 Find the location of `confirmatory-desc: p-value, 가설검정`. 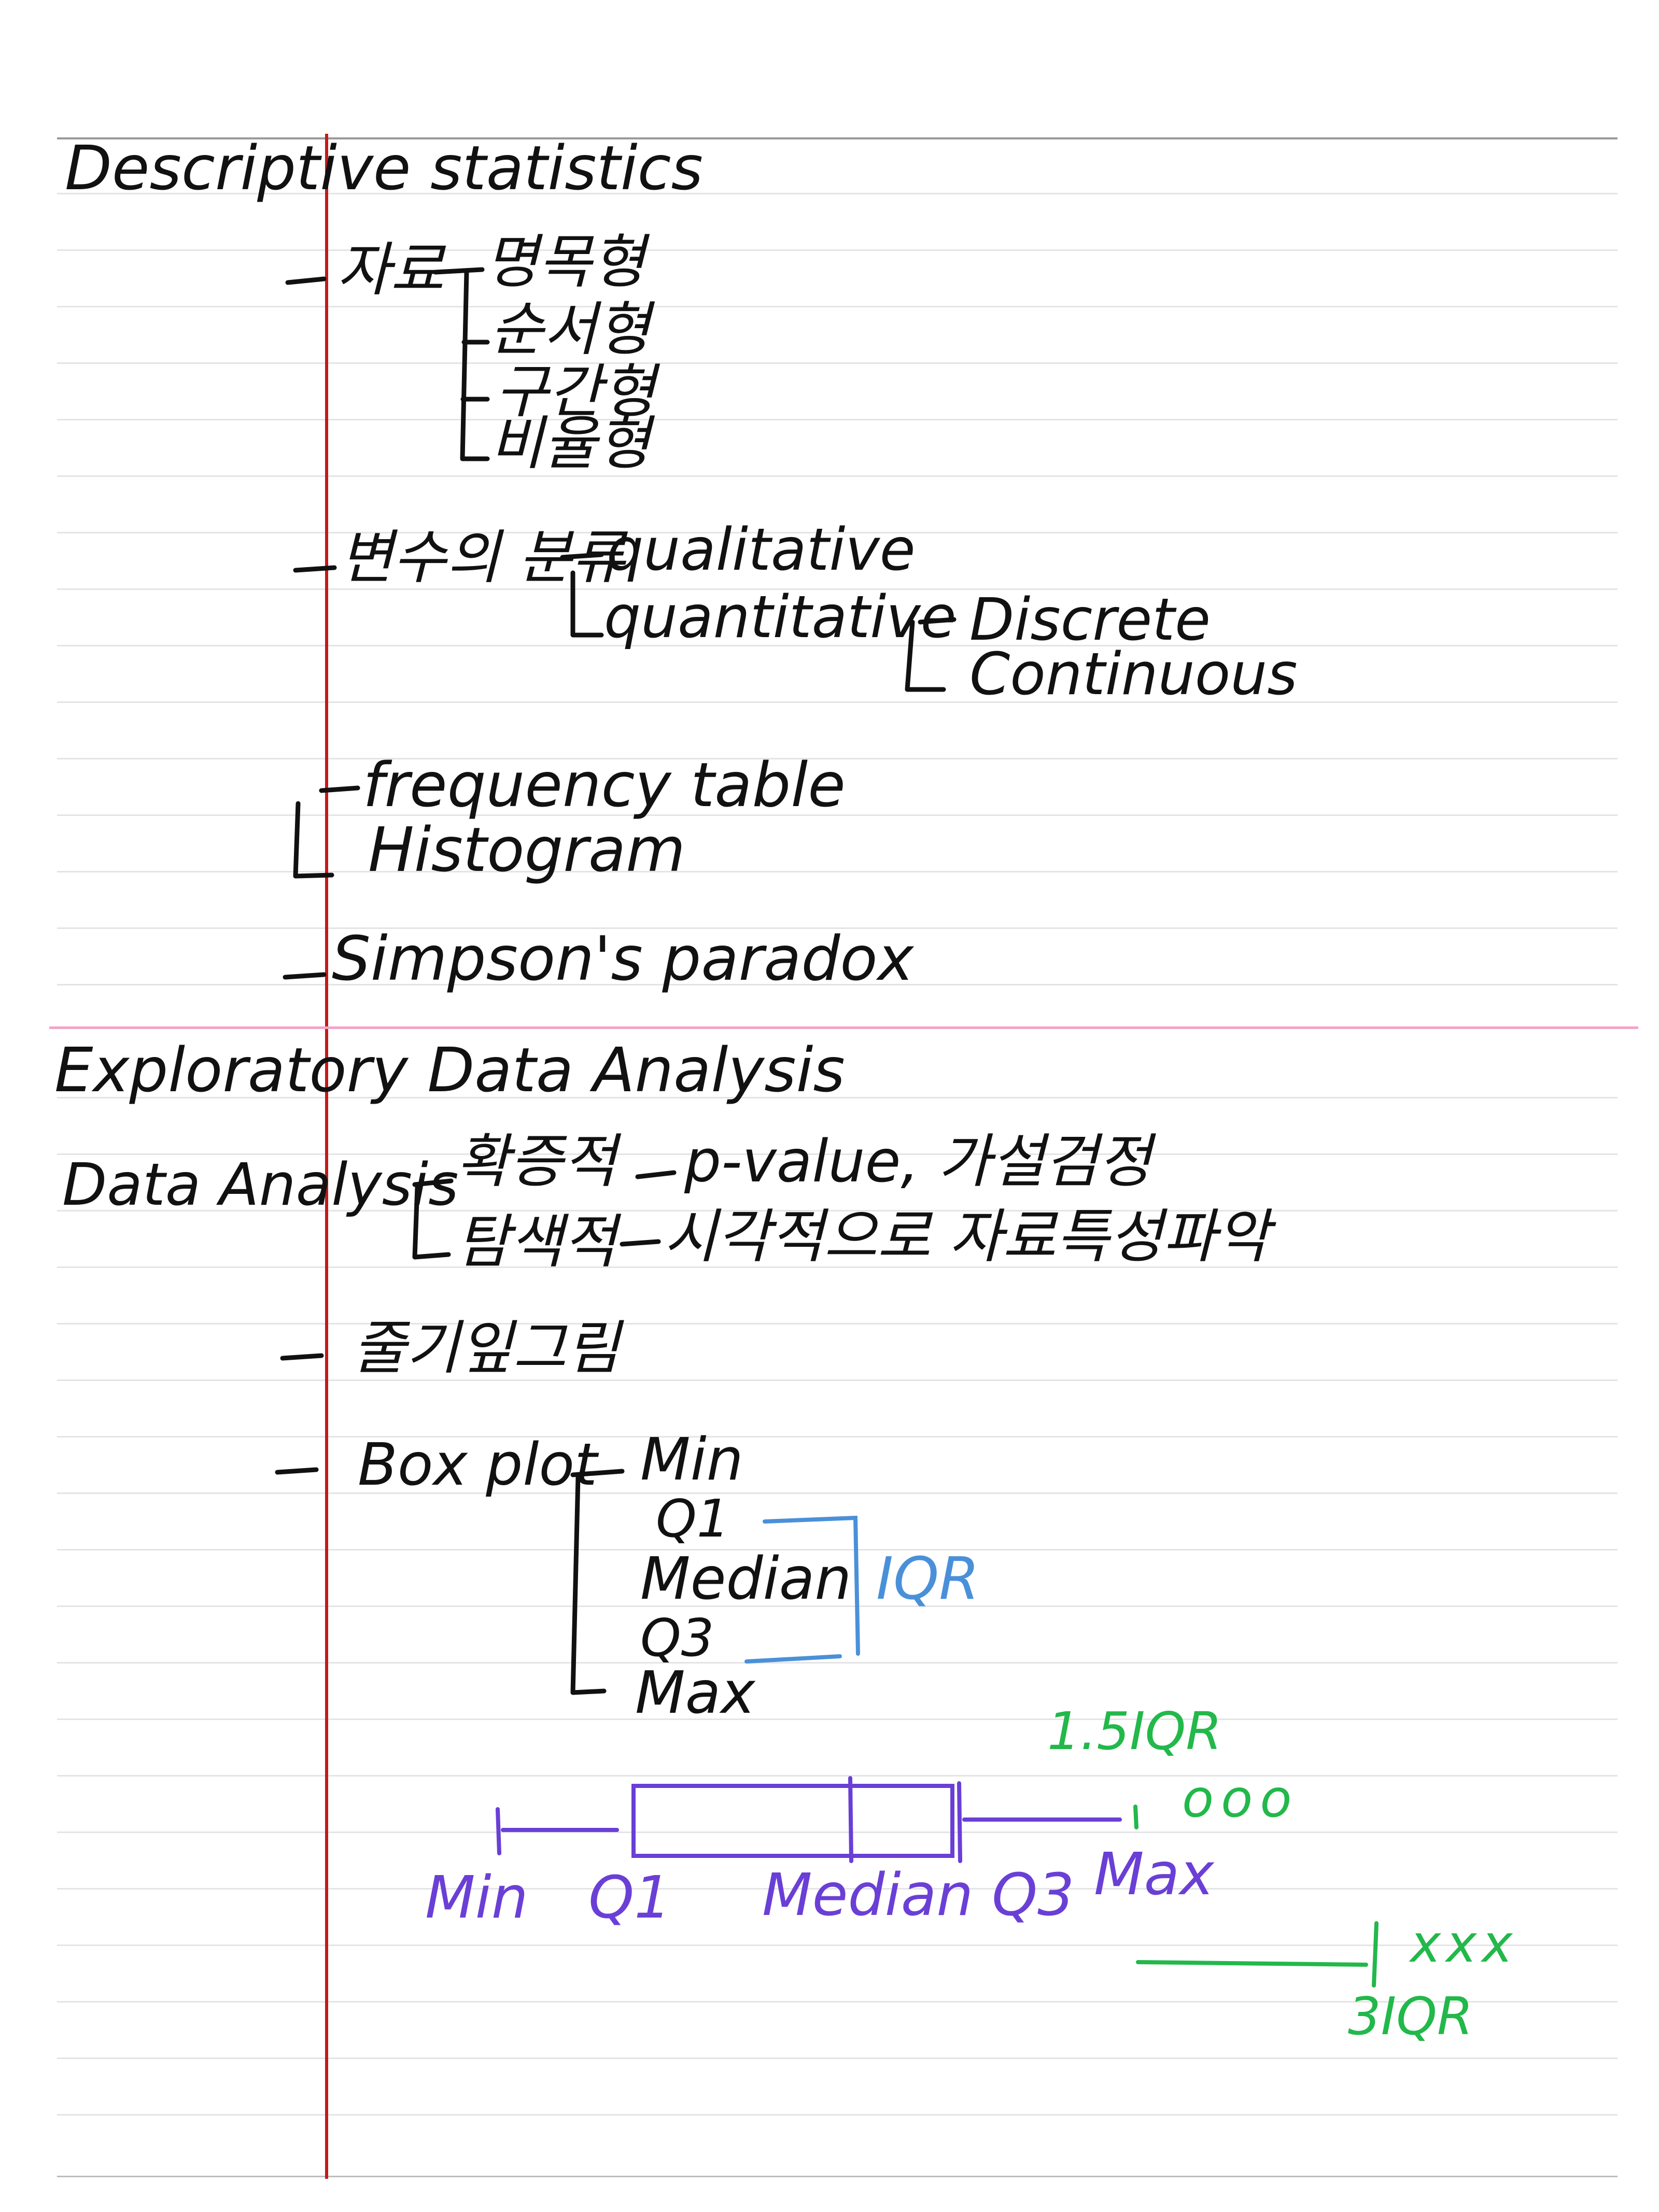

confirmatory-desc: p-value, 가설검정 is located at coordinates (918, 1161).